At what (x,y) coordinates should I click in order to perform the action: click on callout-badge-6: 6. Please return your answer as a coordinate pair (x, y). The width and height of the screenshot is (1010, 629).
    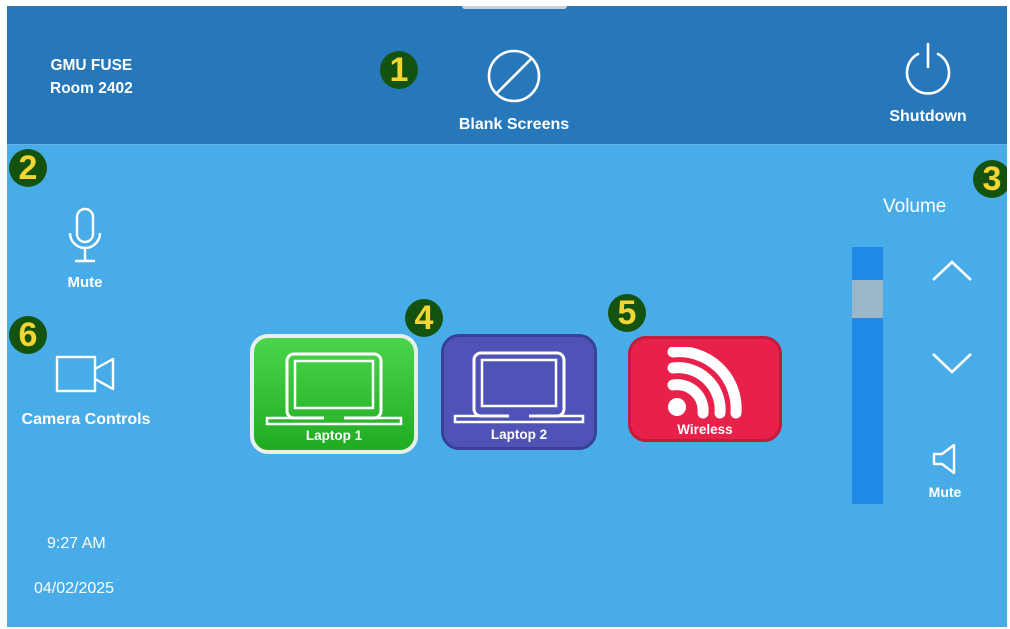
    Looking at the image, I should click on (28, 335).